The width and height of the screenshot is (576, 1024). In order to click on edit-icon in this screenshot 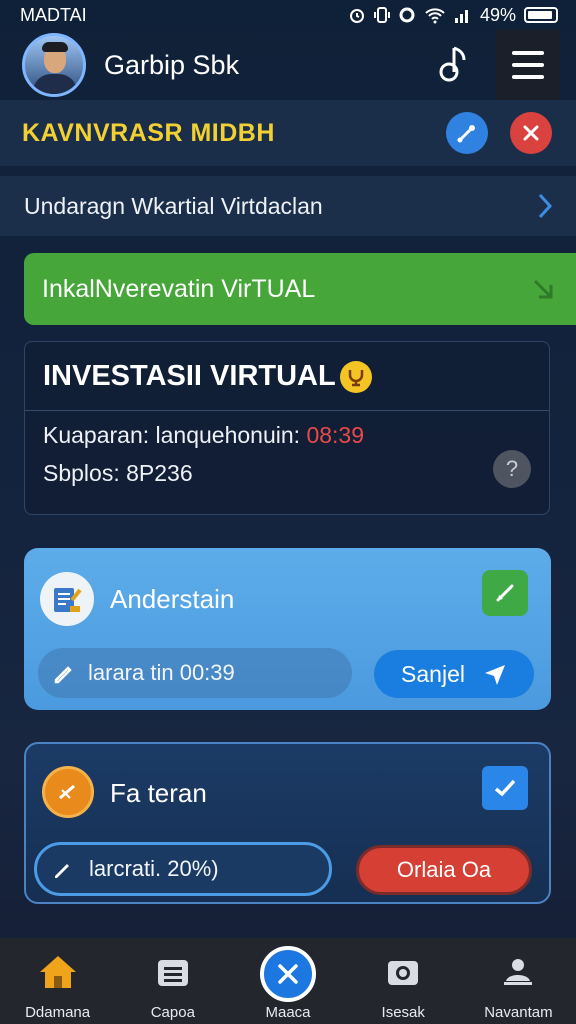, I will do `click(505, 593)`.